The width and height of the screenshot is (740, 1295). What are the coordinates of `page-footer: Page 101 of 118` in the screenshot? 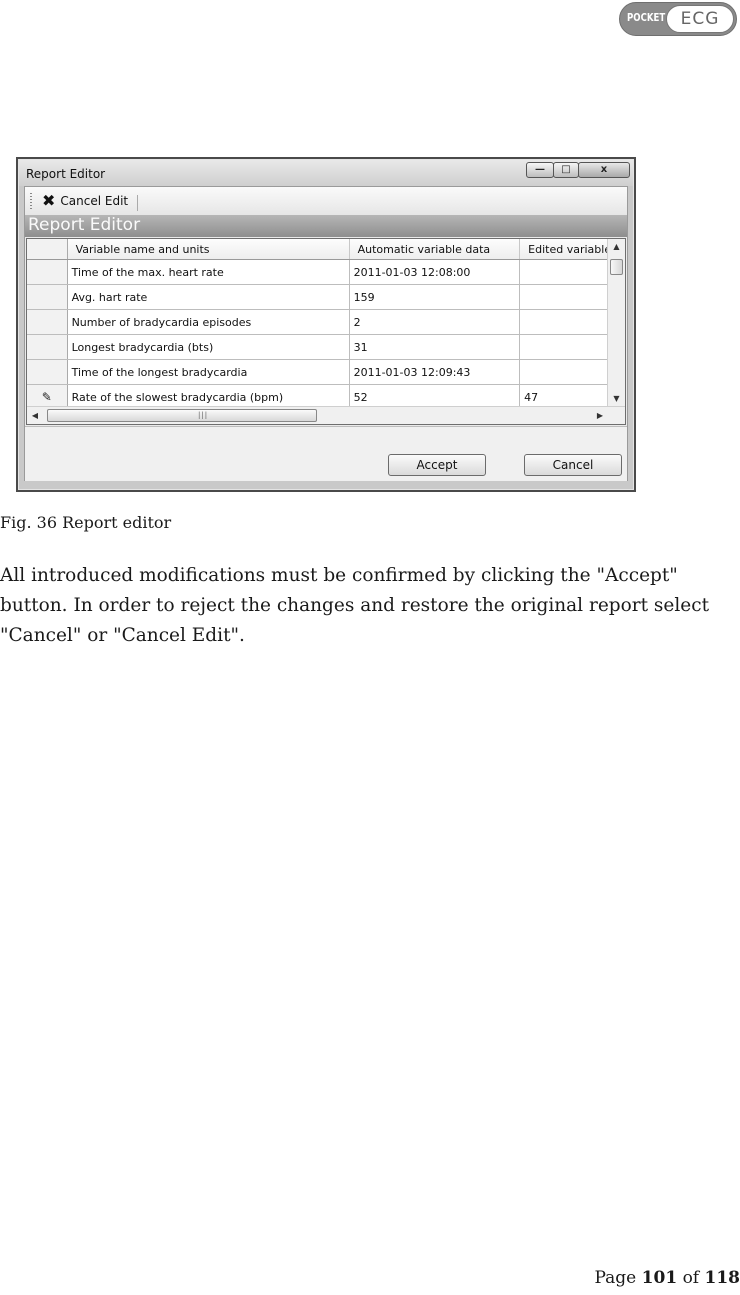 It's located at (667, 1278).